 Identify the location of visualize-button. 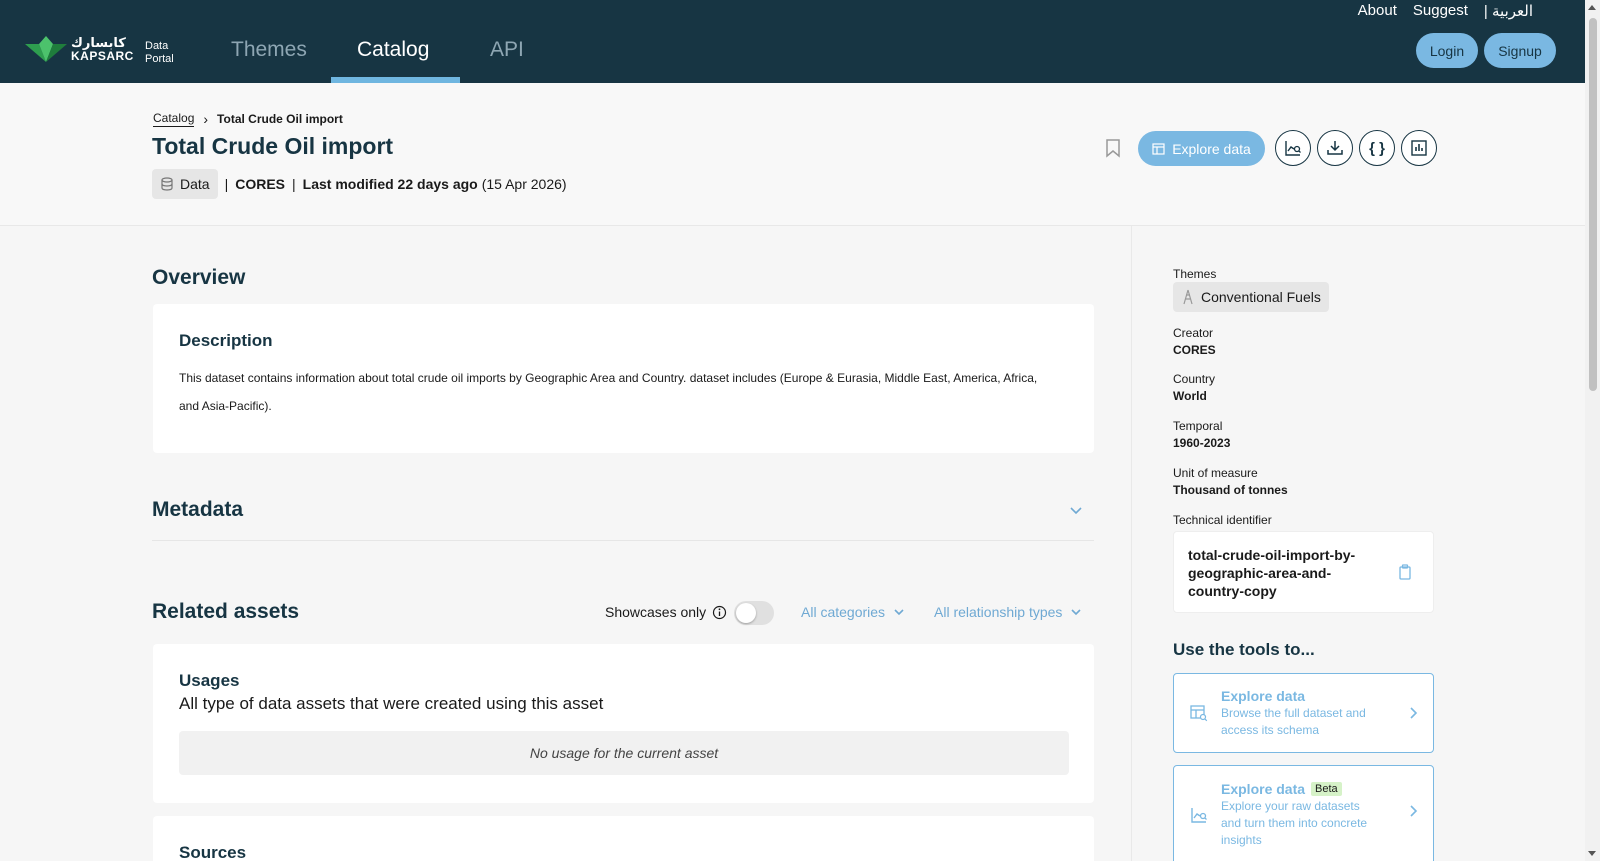
(1293, 148).